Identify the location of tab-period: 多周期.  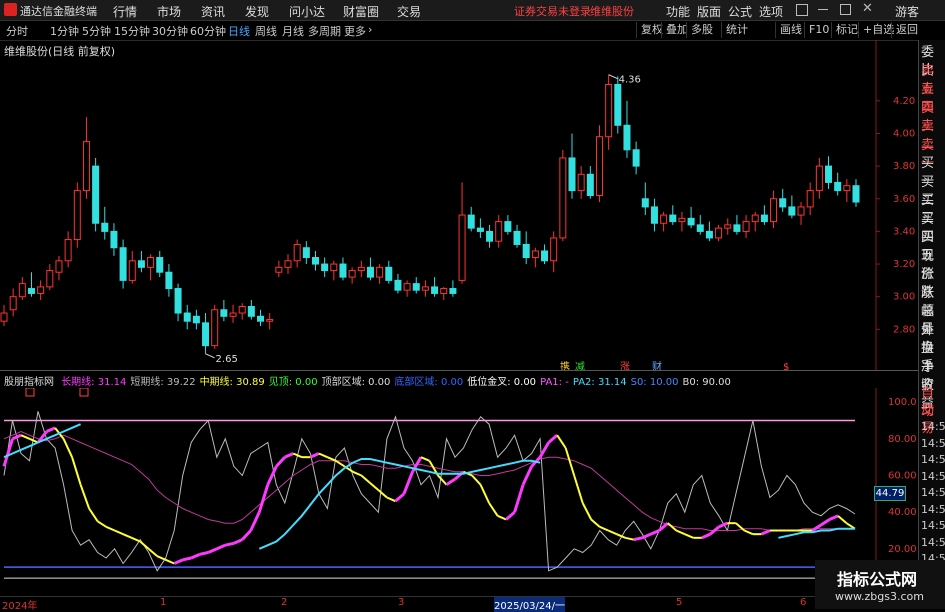
(324, 31).